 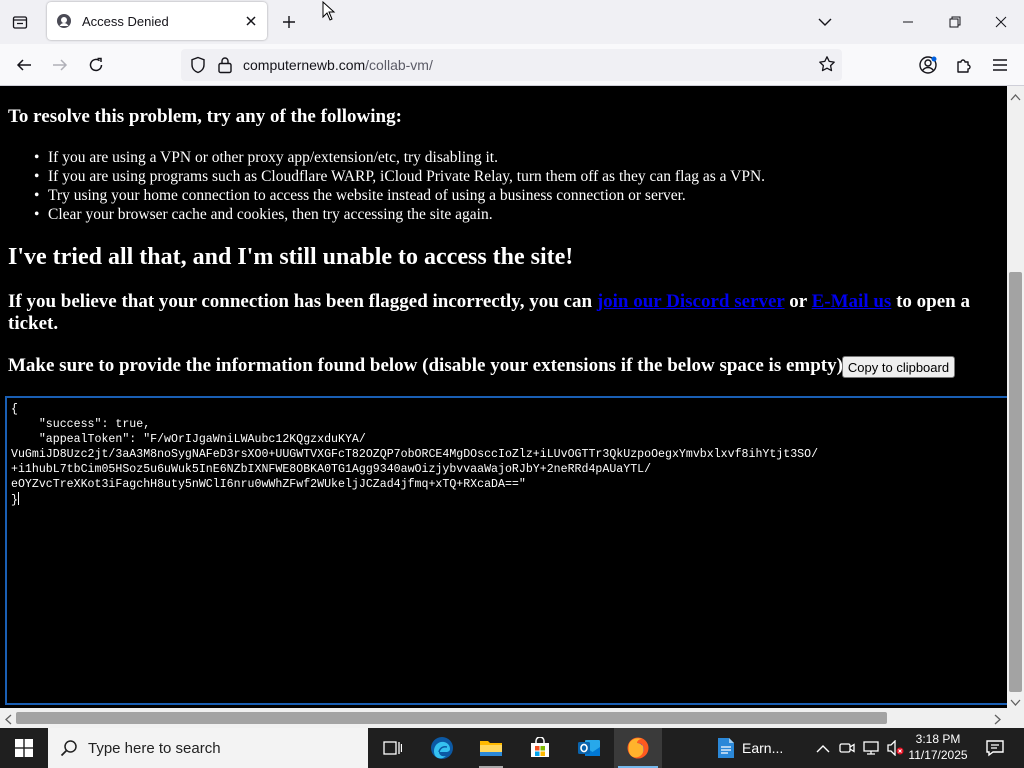 What do you see at coordinates (825, 22) in the screenshot?
I see `chevron-down-icon` at bounding box center [825, 22].